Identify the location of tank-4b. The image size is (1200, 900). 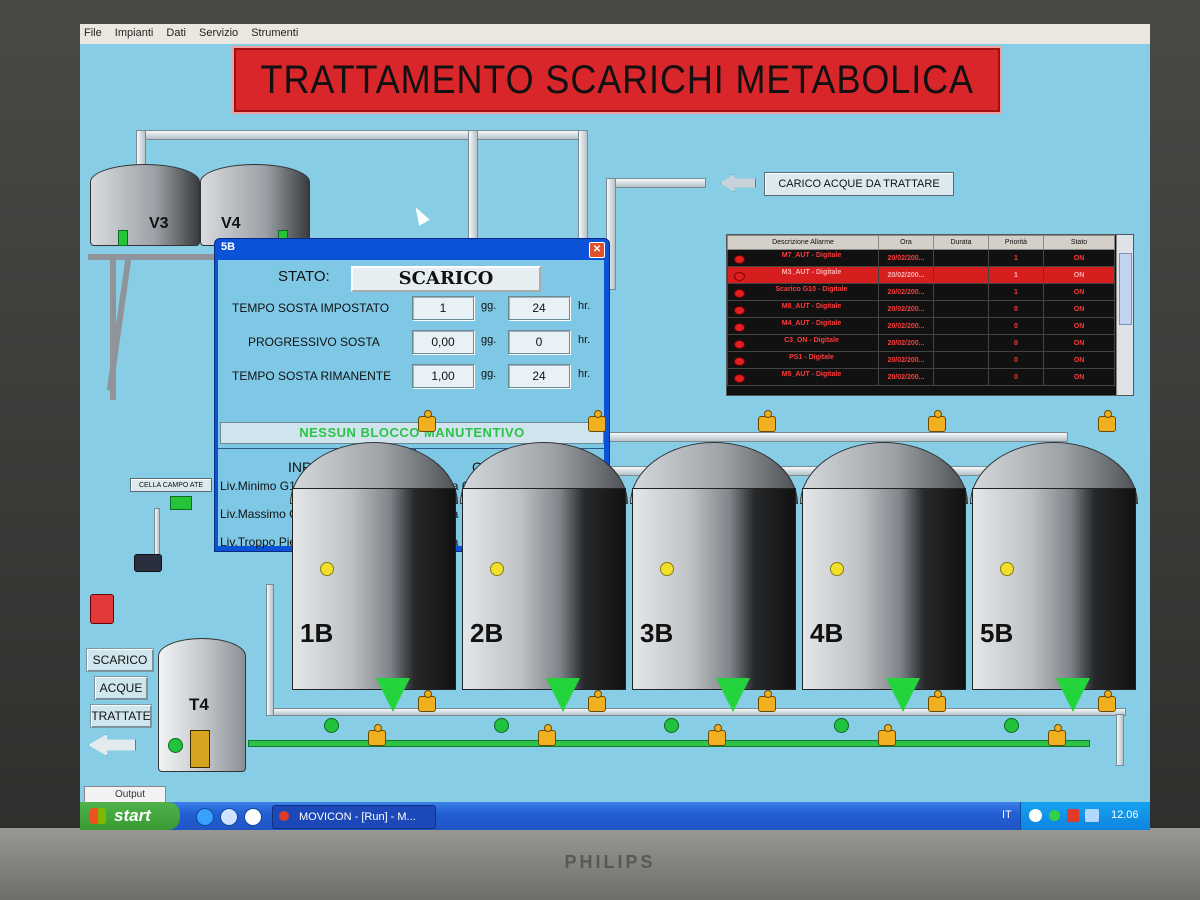
(884, 589).